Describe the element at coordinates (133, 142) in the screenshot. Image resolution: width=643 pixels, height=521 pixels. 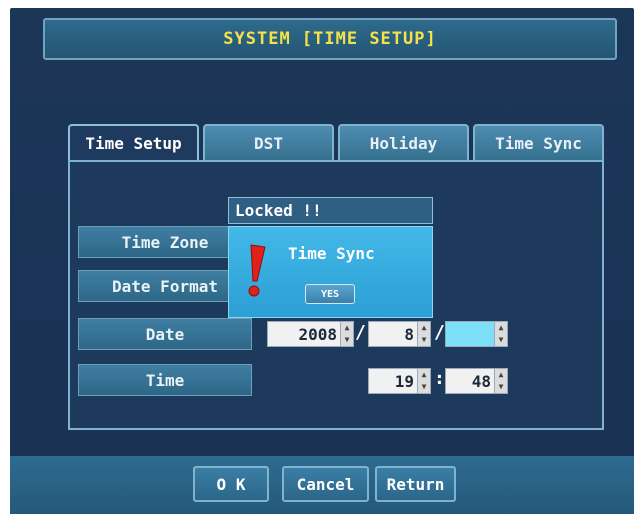
I see `tab-time-setup: Time Setup` at that location.